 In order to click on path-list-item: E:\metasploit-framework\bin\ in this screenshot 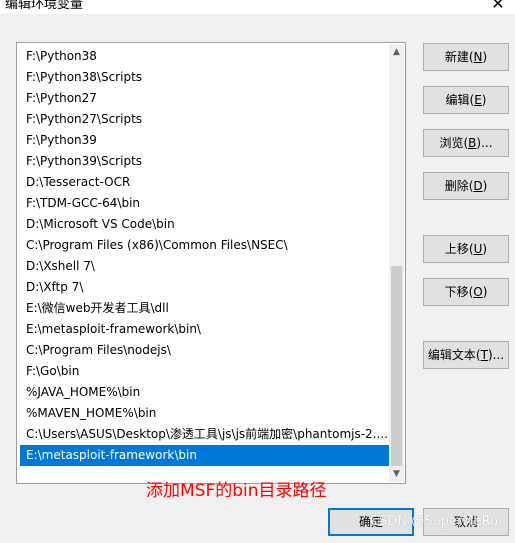, I will do `click(204, 329)`.